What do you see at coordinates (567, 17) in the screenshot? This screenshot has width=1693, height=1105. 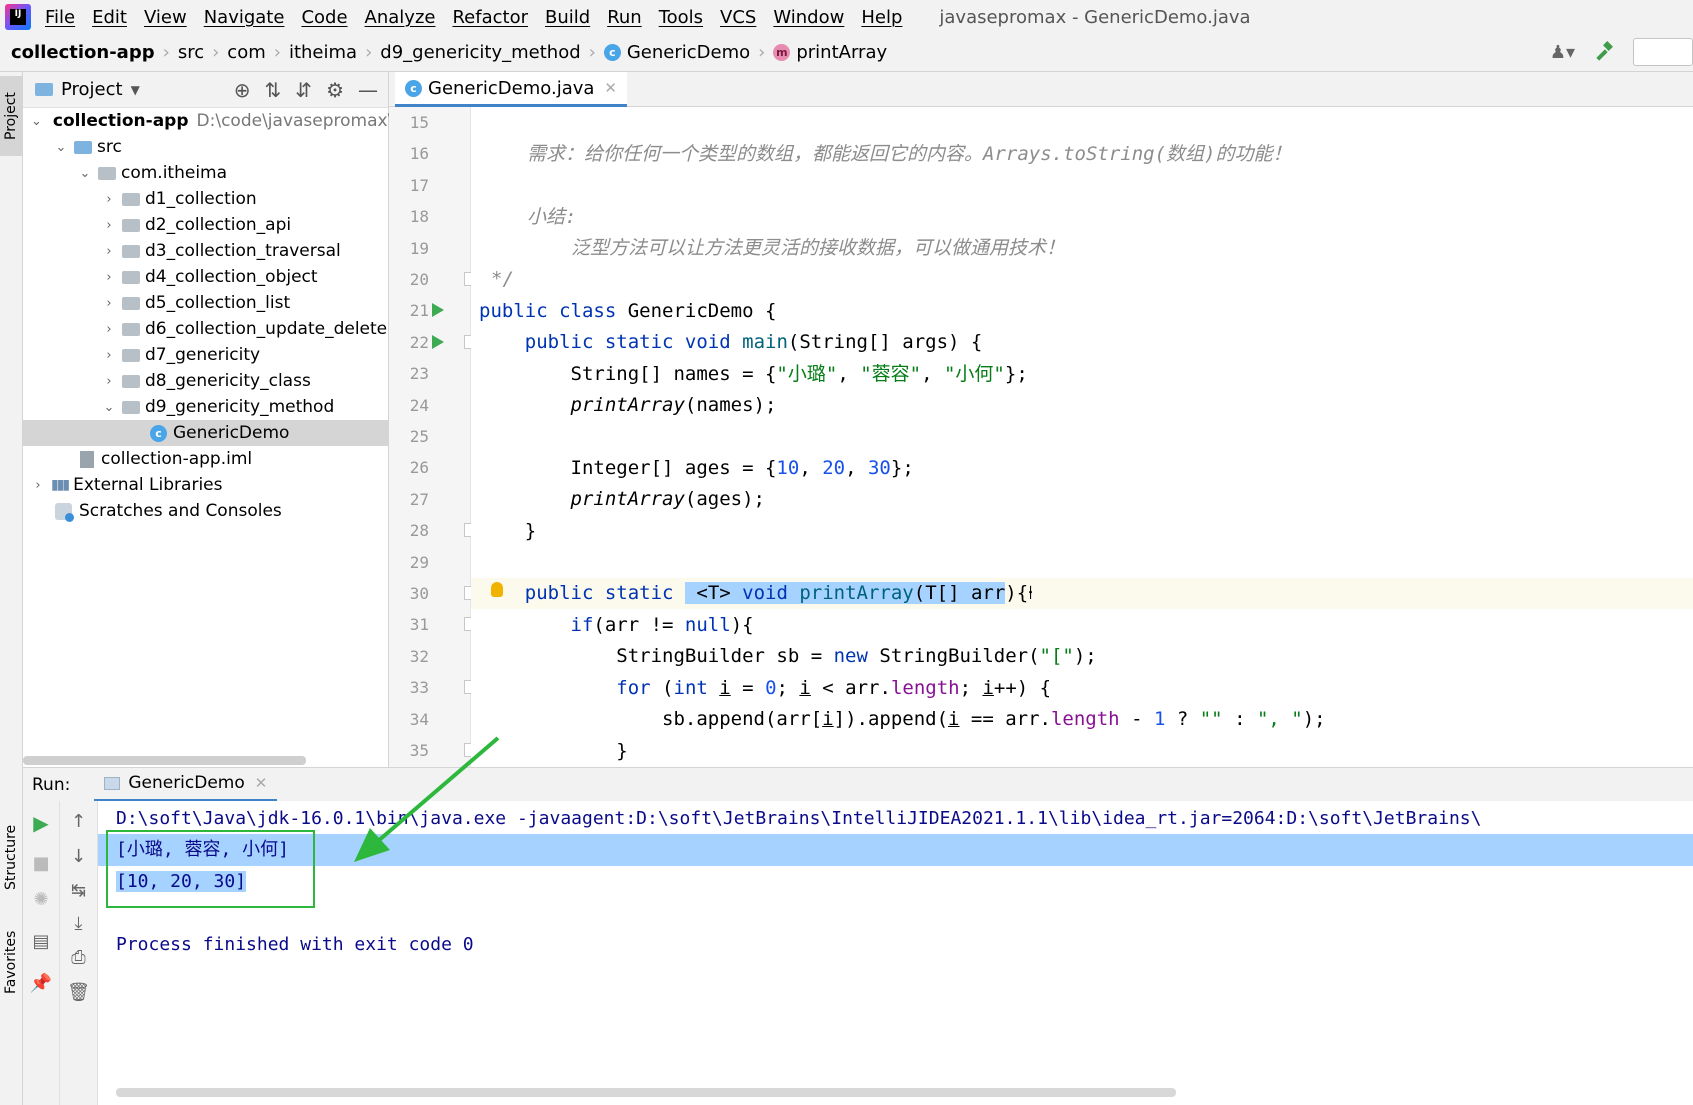 I see `menu-build: Build` at bounding box center [567, 17].